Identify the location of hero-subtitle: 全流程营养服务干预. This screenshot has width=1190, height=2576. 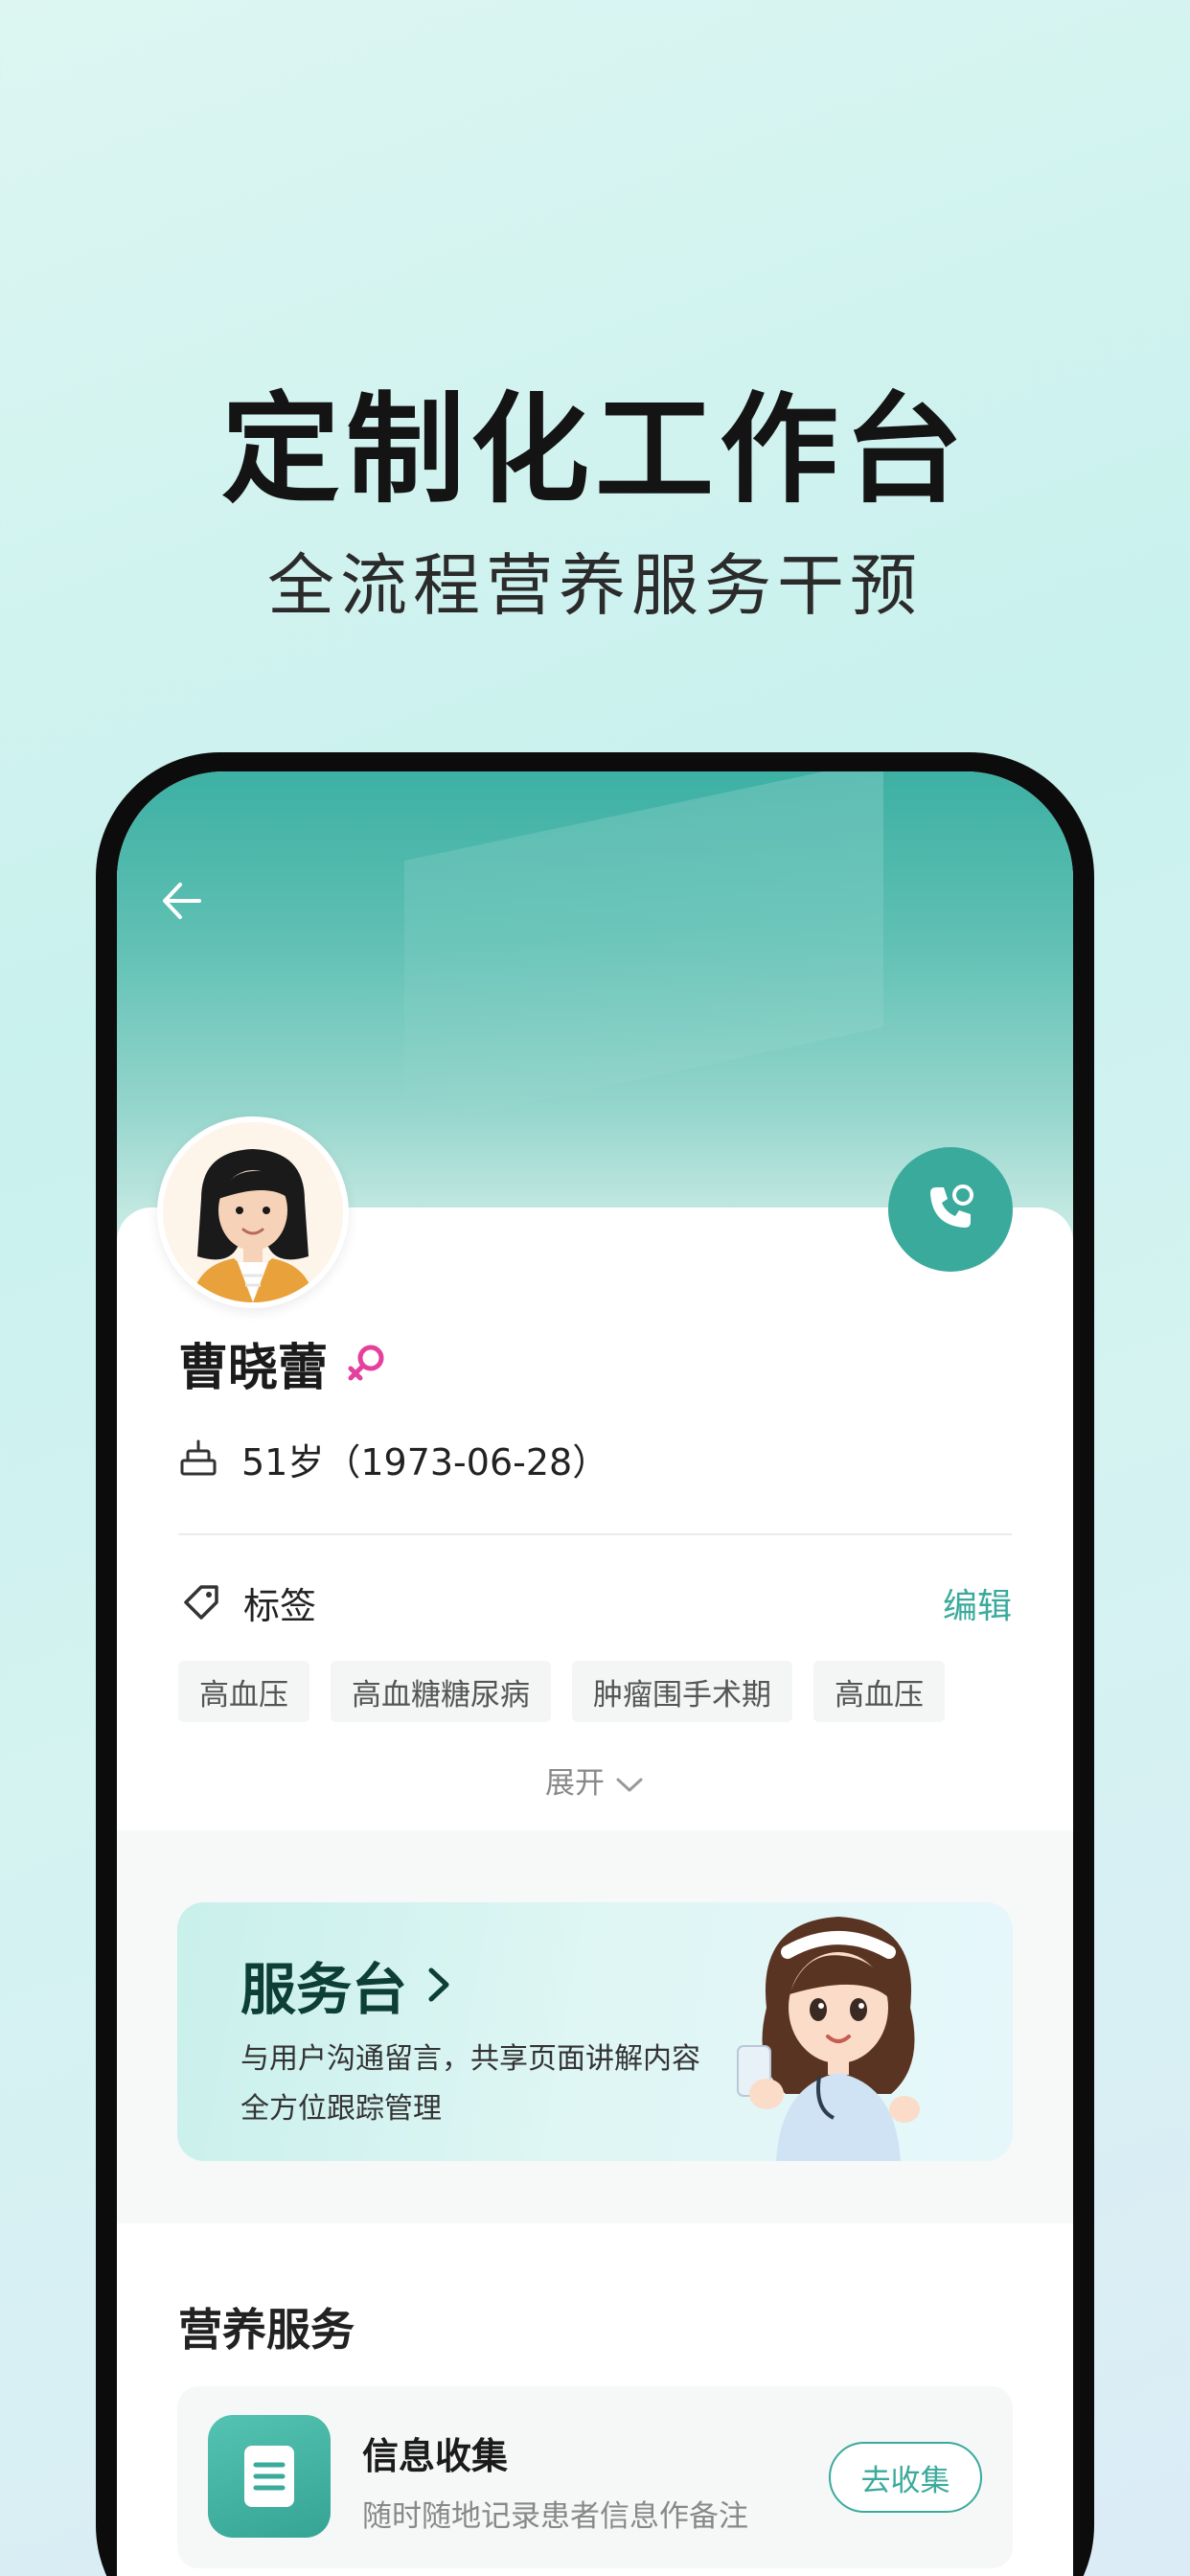
(595, 585).